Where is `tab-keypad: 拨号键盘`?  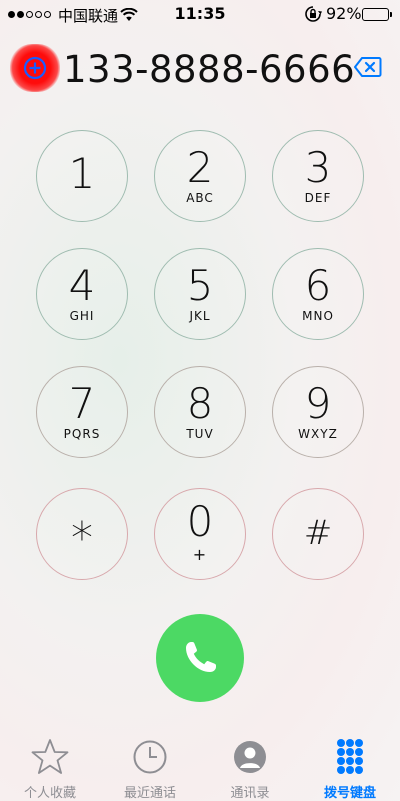 tab-keypad: 拨号键盘 is located at coordinates (350, 769).